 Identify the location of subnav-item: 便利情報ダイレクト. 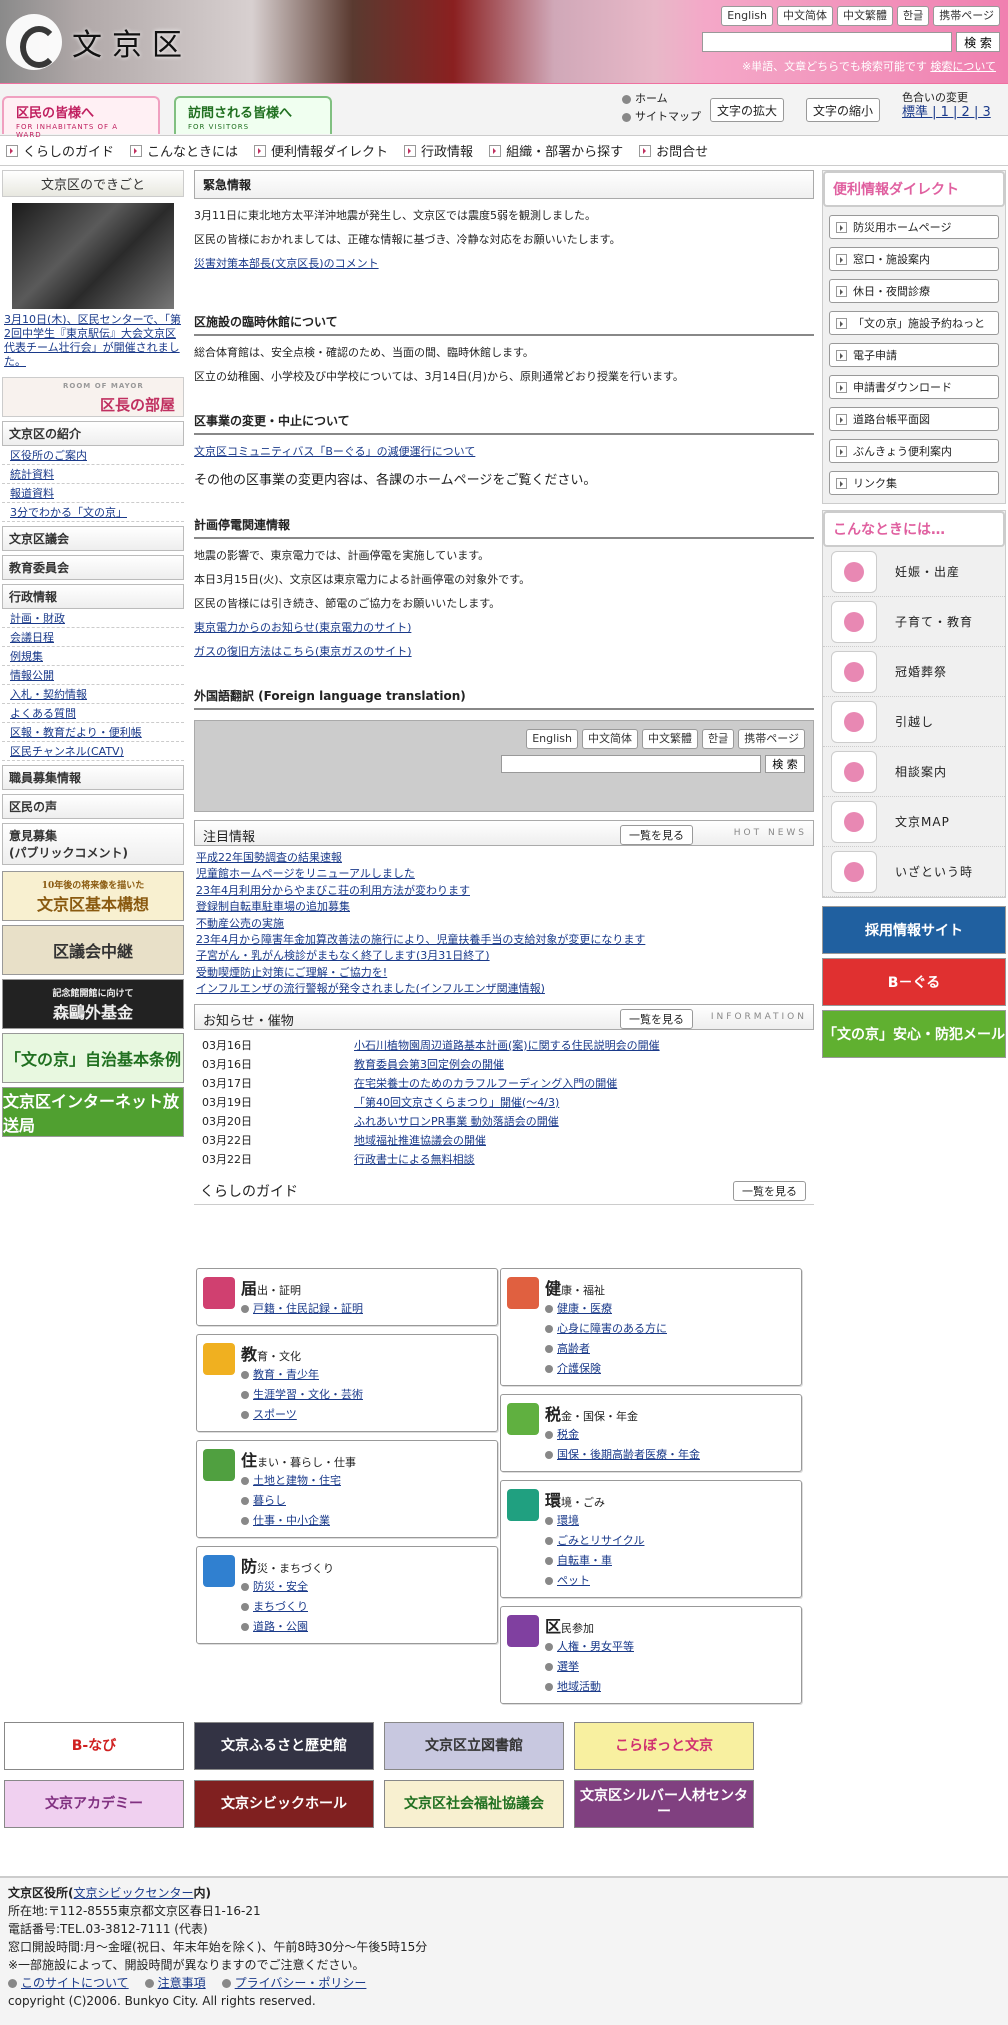
(321, 150).